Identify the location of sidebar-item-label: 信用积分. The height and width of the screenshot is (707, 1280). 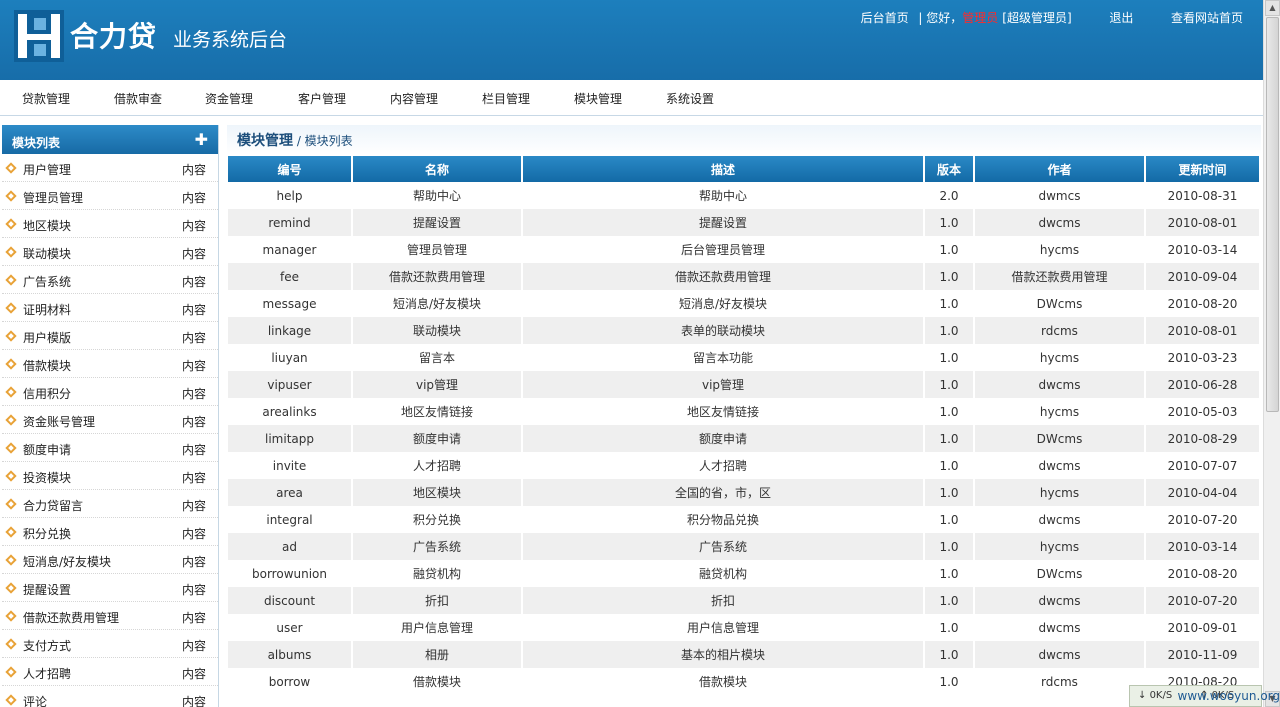
(47, 393).